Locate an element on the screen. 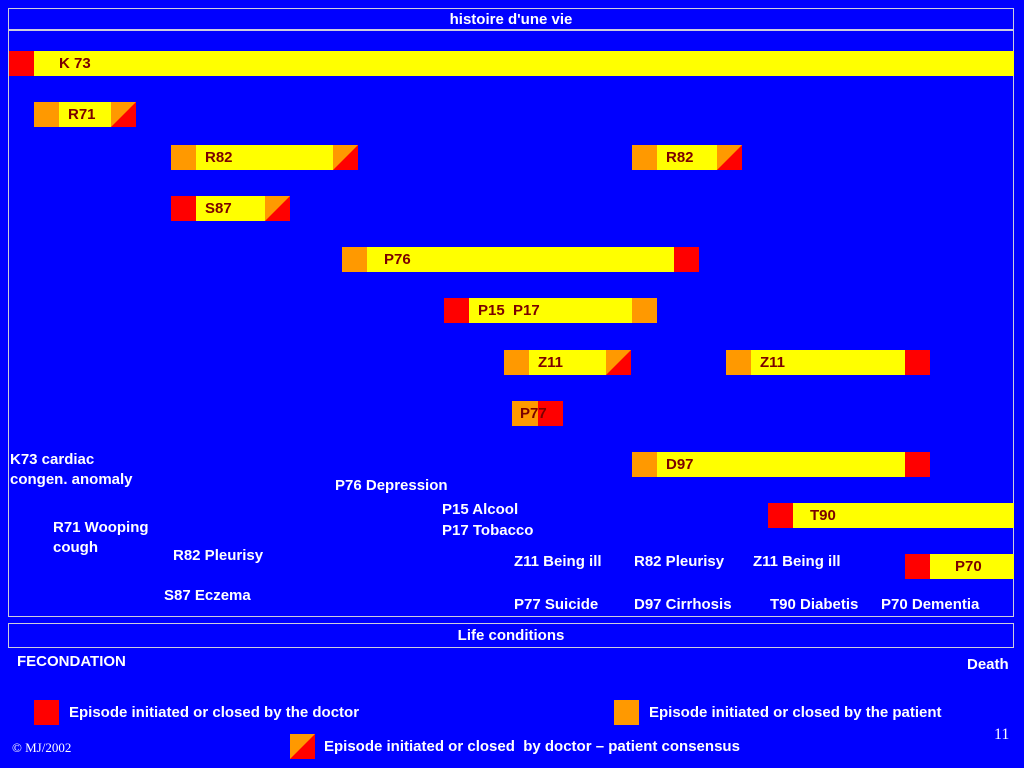 This screenshot has width=1024, height=768. episode-bar-s87: S87 is located at coordinates (230, 208).